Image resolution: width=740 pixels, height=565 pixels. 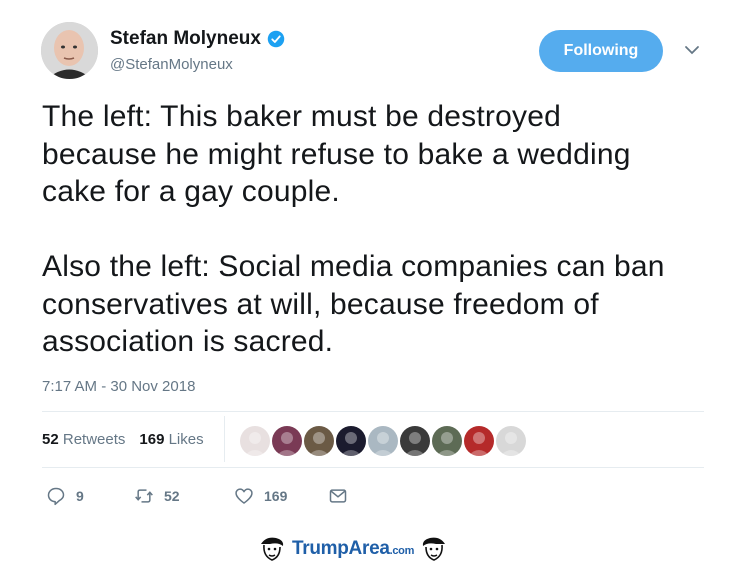 I want to click on likes-stat: 169 Likes, so click(x=171, y=439).